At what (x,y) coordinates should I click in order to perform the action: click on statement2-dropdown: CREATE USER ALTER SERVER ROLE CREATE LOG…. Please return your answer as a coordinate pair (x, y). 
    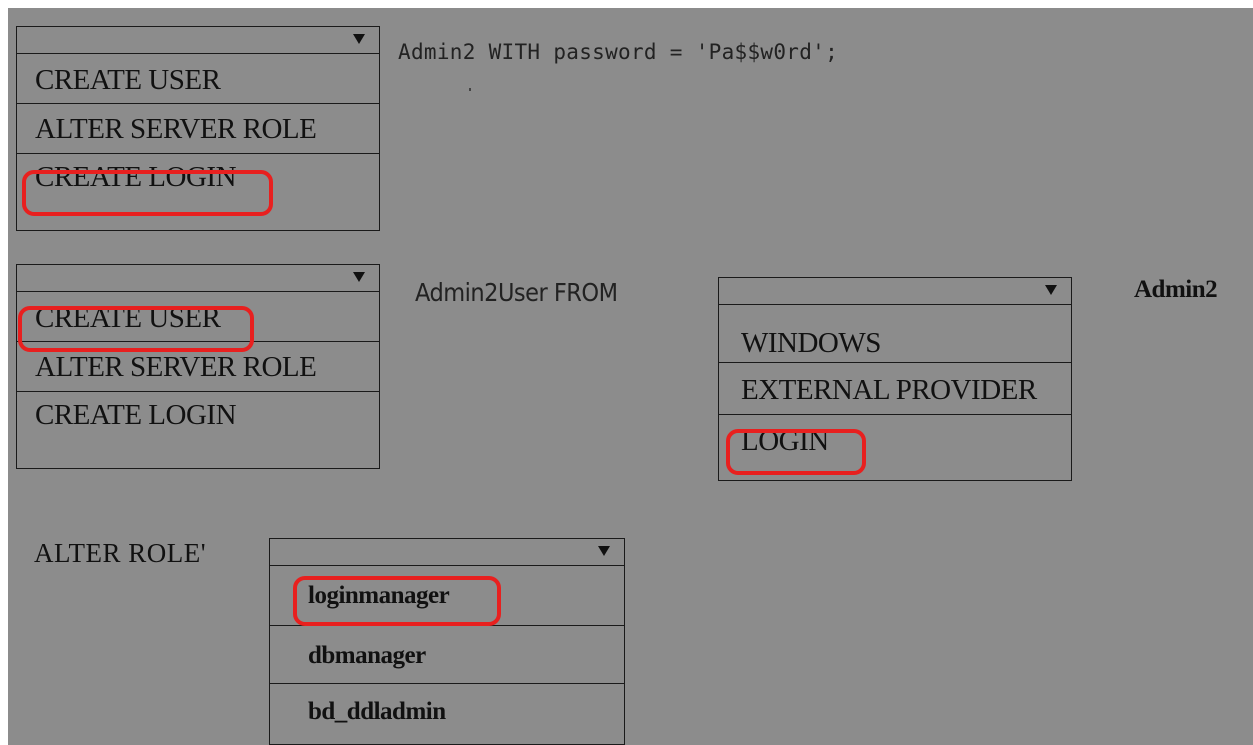
    Looking at the image, I should click on (198, 366).